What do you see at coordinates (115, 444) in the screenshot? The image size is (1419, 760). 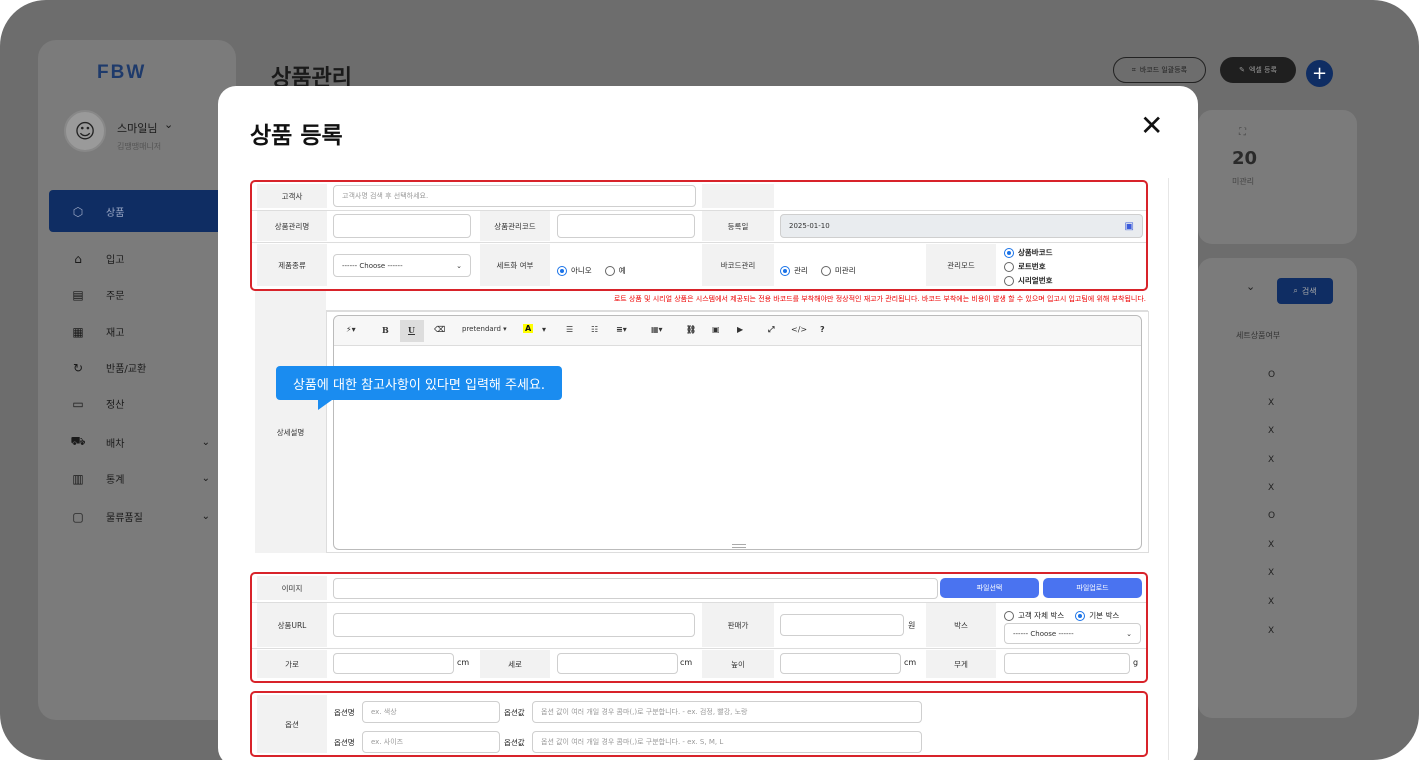 I see `sidebar-item-label: 배차` at bounding box center [115, 444].